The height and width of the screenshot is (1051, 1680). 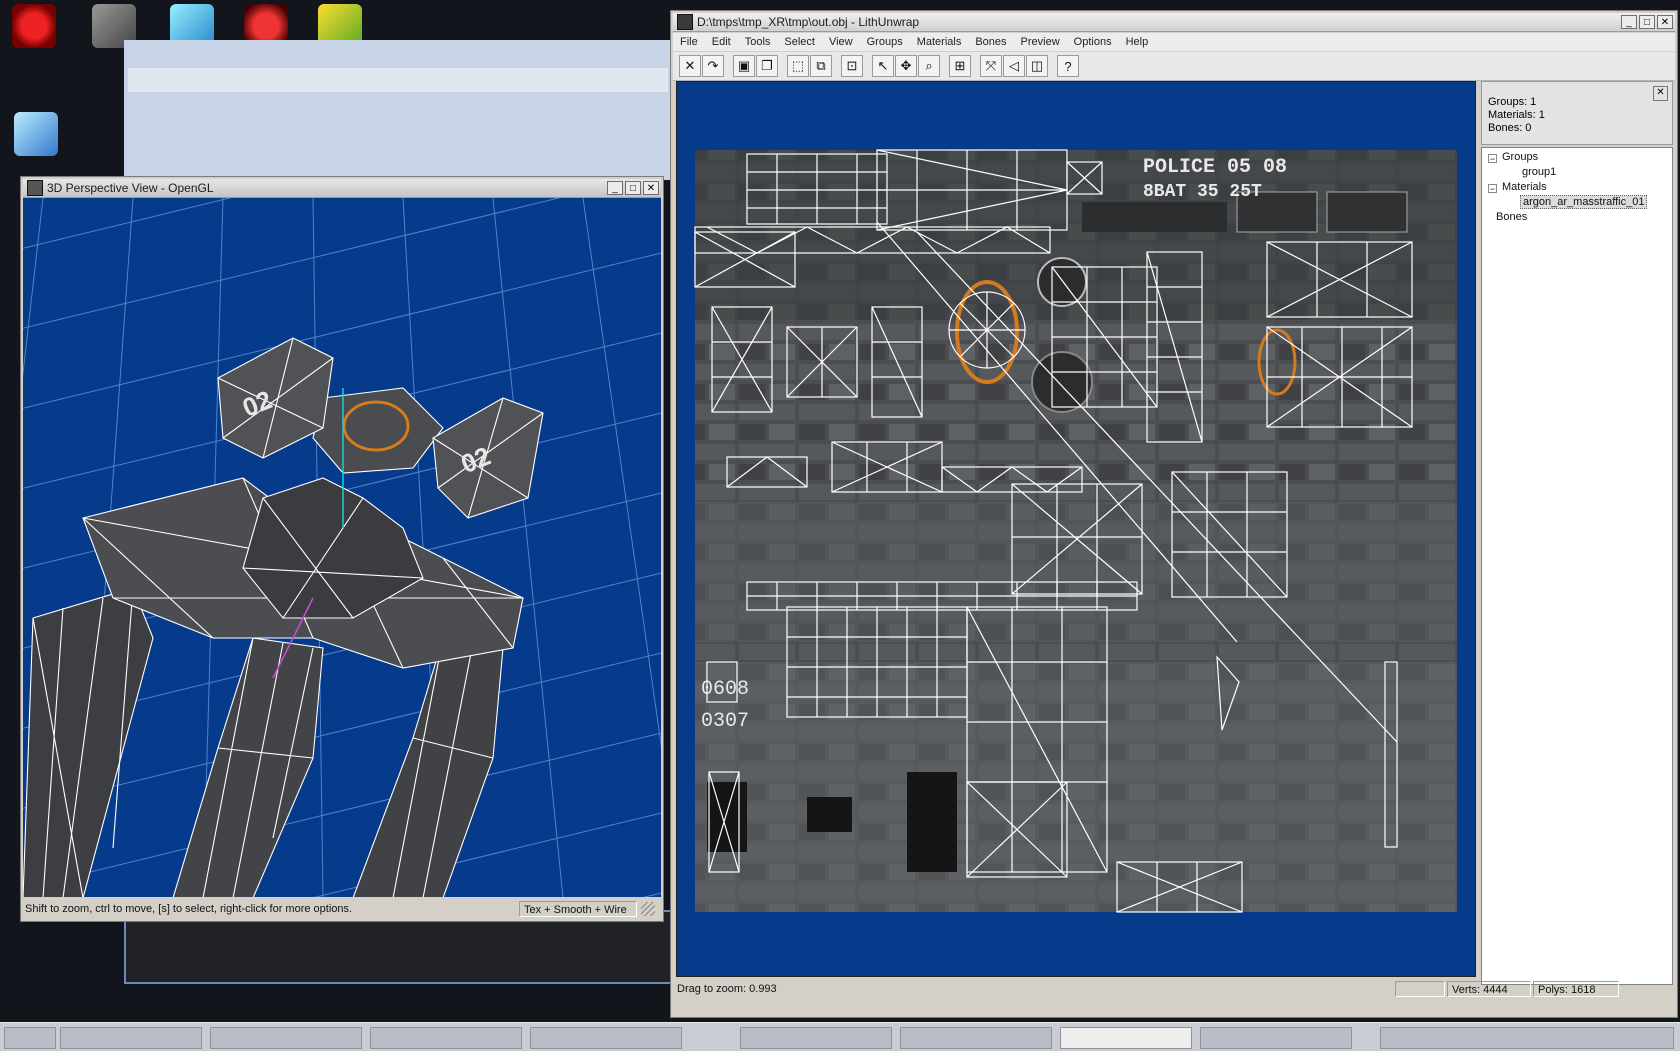 What do you see at coordinates (1037, 66) in the screenshot?
I see `face-select-icon: ◫` at bounding box center [1037, 66].